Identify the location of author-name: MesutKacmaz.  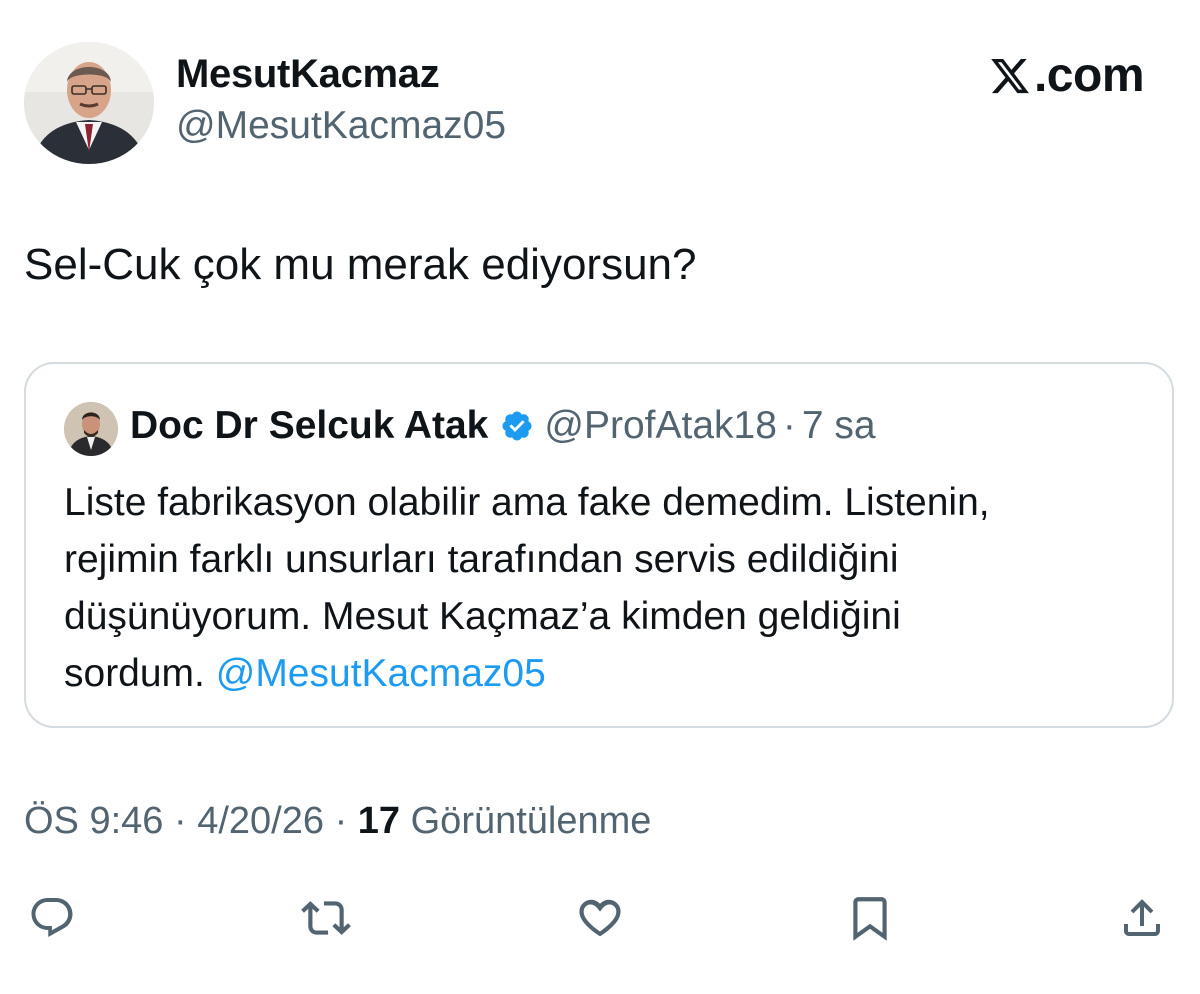
(308, 74).